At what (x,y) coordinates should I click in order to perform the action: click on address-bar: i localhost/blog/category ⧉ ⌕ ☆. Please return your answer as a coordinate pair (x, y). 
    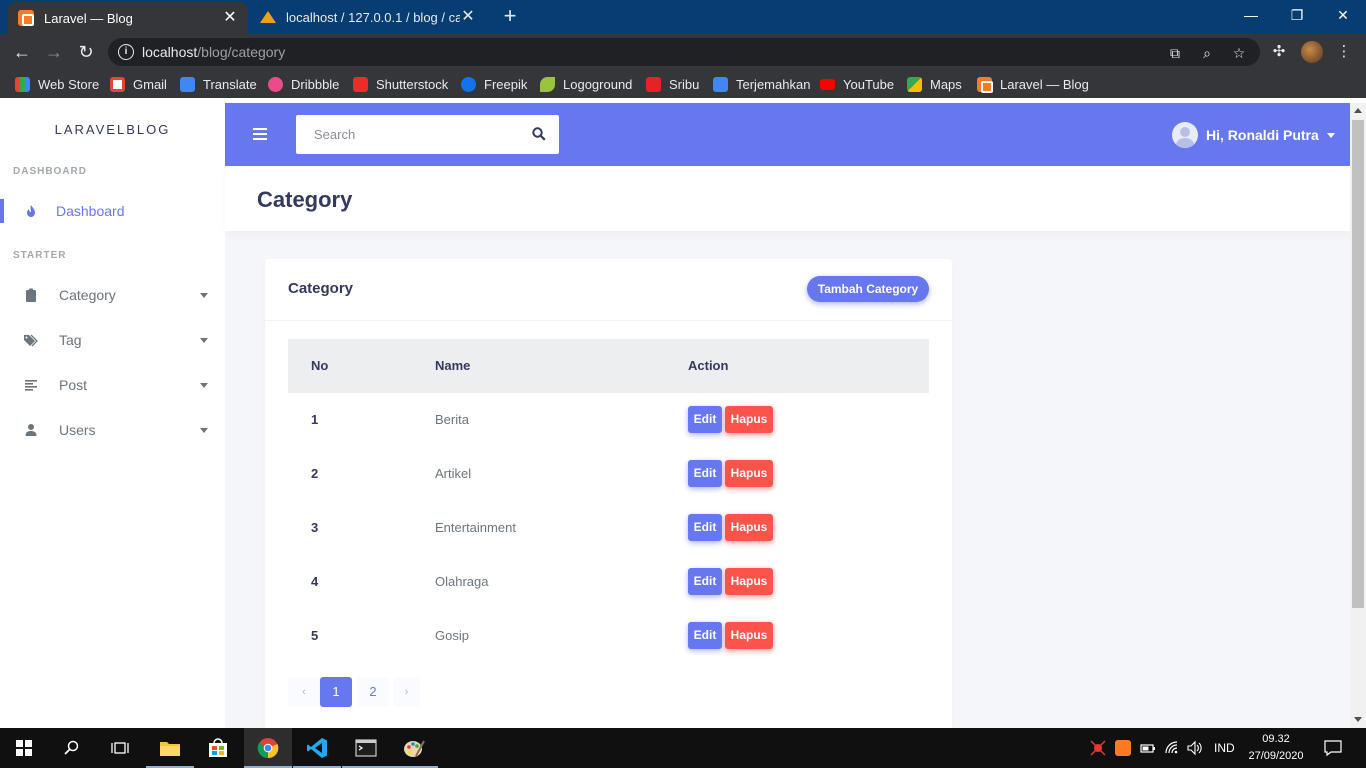
    Looking at the image, I should click on (684, 52).